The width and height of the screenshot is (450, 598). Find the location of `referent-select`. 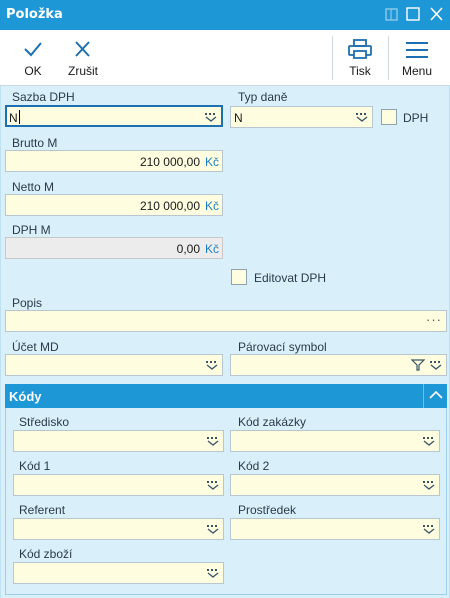

referent-select is located at coordinates (118, 529).